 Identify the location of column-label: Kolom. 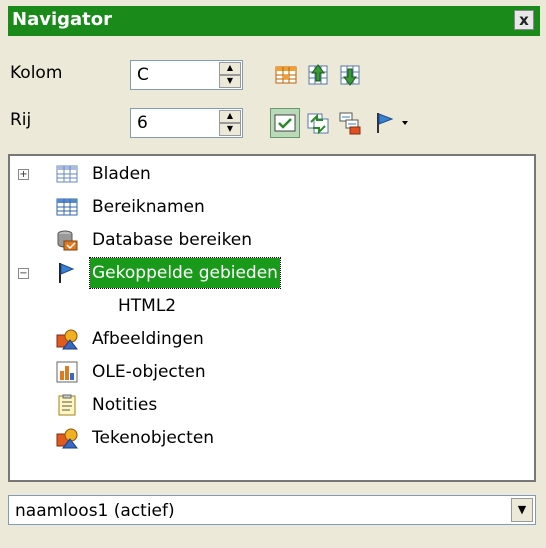
(36, 73).